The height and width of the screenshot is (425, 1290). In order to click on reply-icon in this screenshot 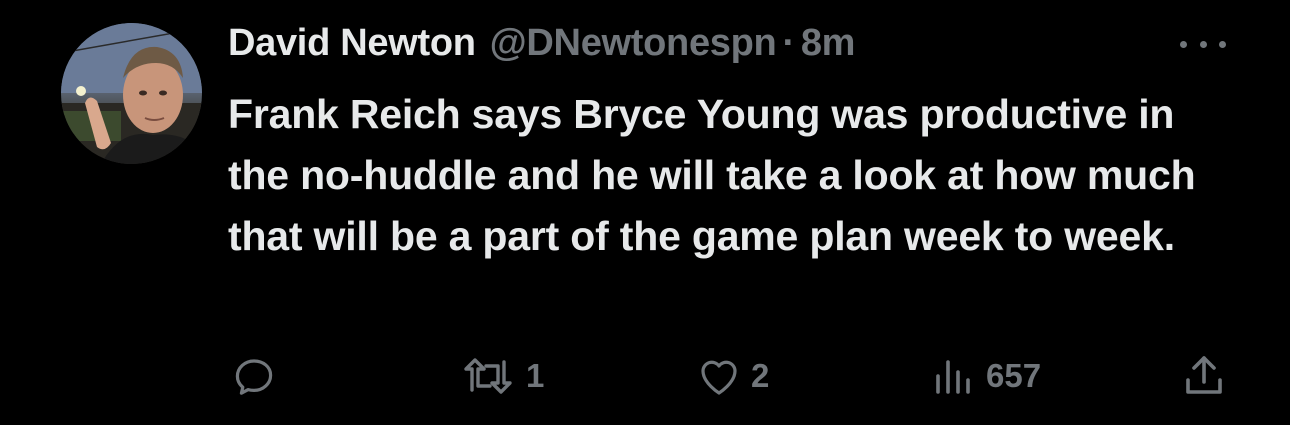, I will do `click(254, 377)`.